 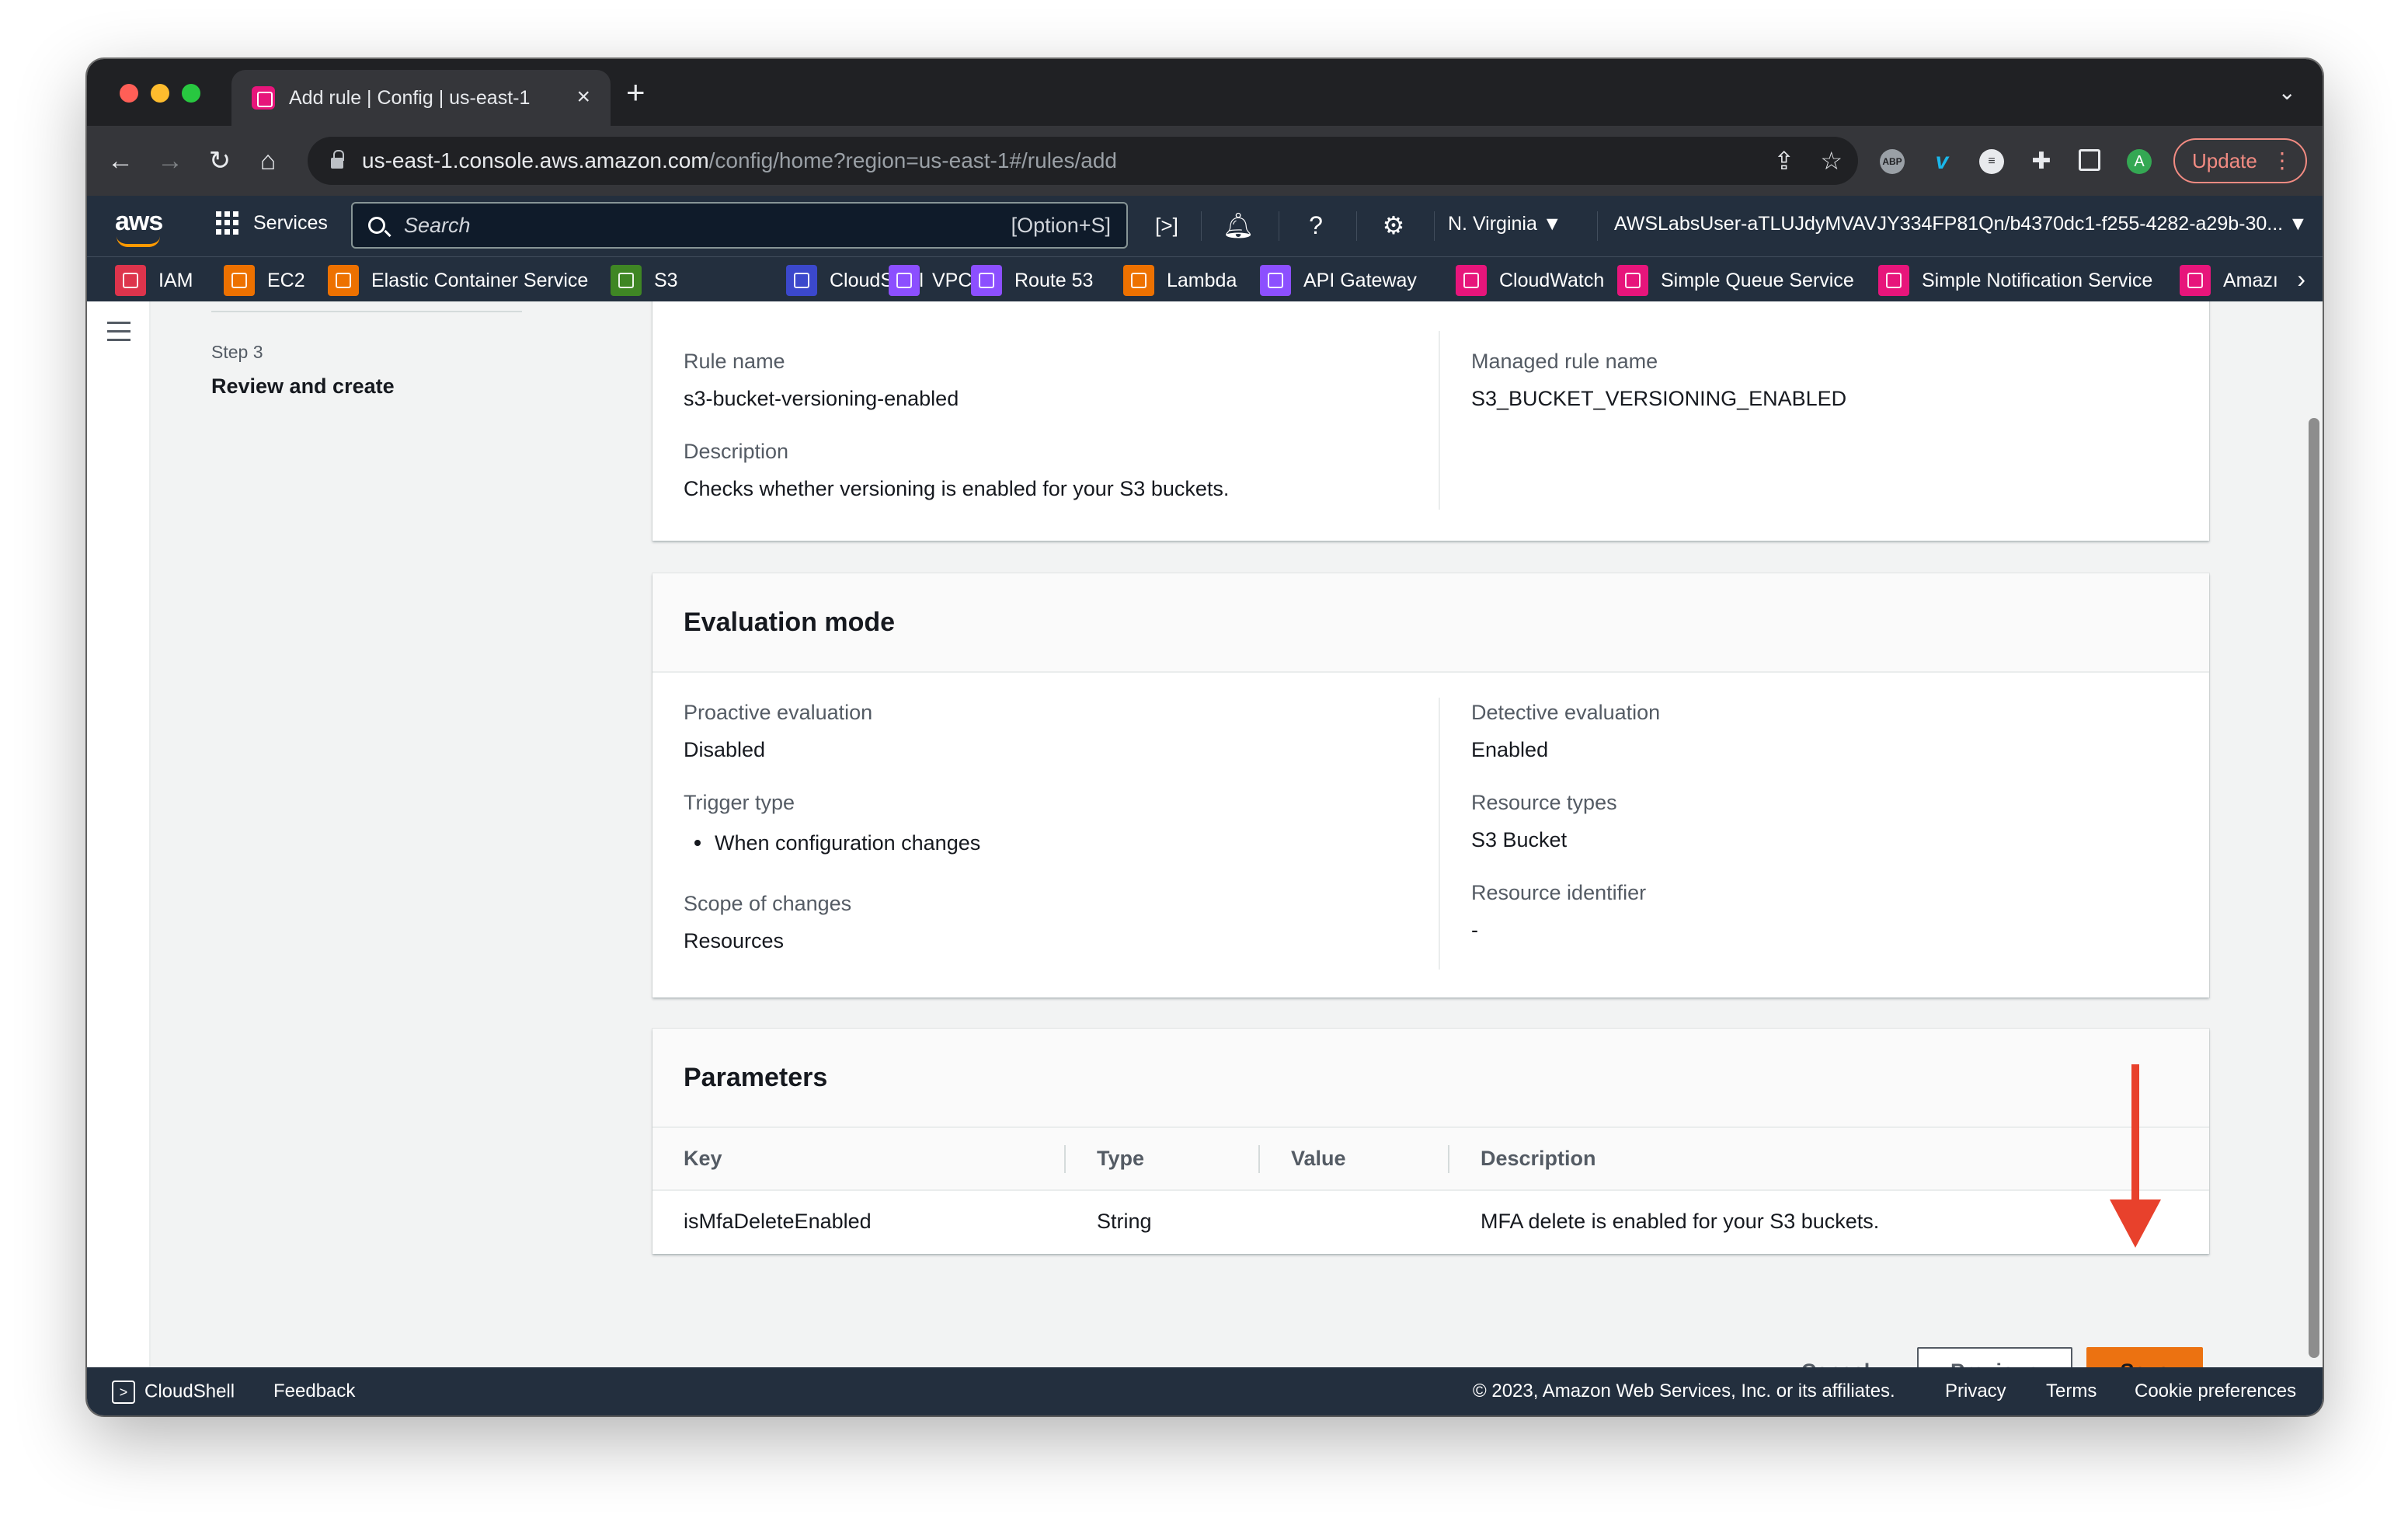 What do you see at coordinates (859, 1160) in the screenshot?
I see `column-header-key: Key` at bounding box center [859, 1160].